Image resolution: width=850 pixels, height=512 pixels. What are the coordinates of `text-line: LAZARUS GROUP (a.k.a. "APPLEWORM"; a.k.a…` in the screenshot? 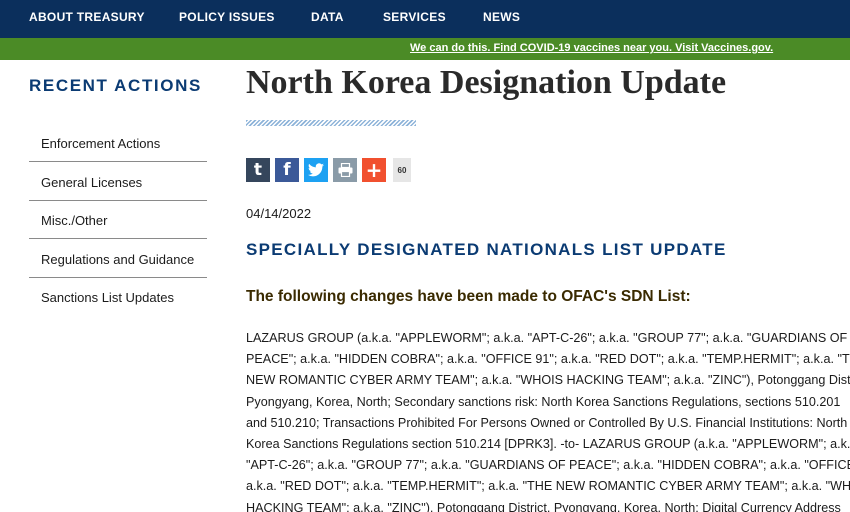 It's located at (547, 338).